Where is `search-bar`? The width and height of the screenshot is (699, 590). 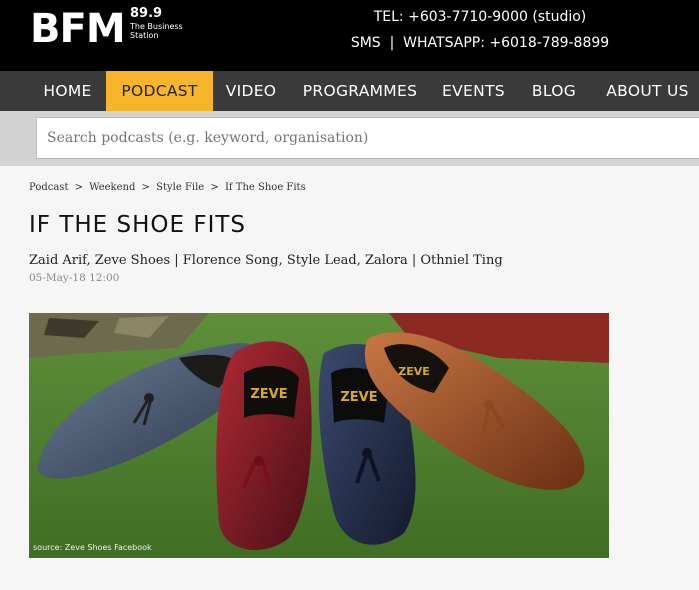
search-bar is located at coordinates (349, 138).